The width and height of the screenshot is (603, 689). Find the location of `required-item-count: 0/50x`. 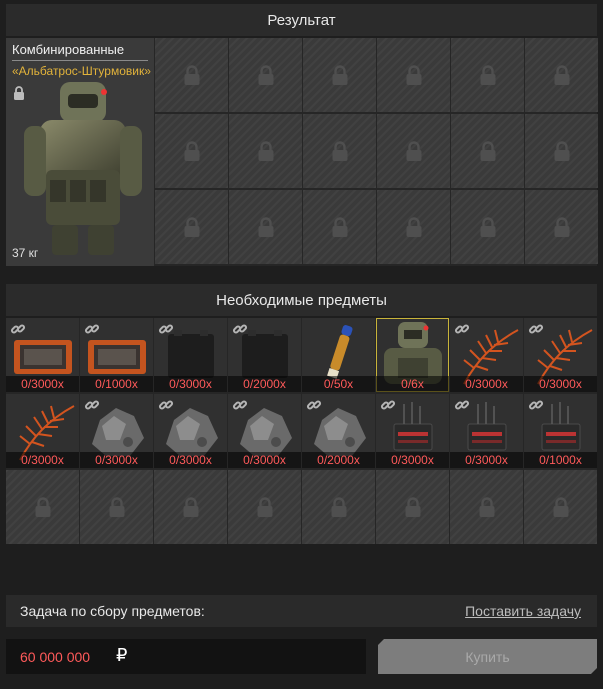

required-item-count: 0/50x is located at coordinates (338, 384).